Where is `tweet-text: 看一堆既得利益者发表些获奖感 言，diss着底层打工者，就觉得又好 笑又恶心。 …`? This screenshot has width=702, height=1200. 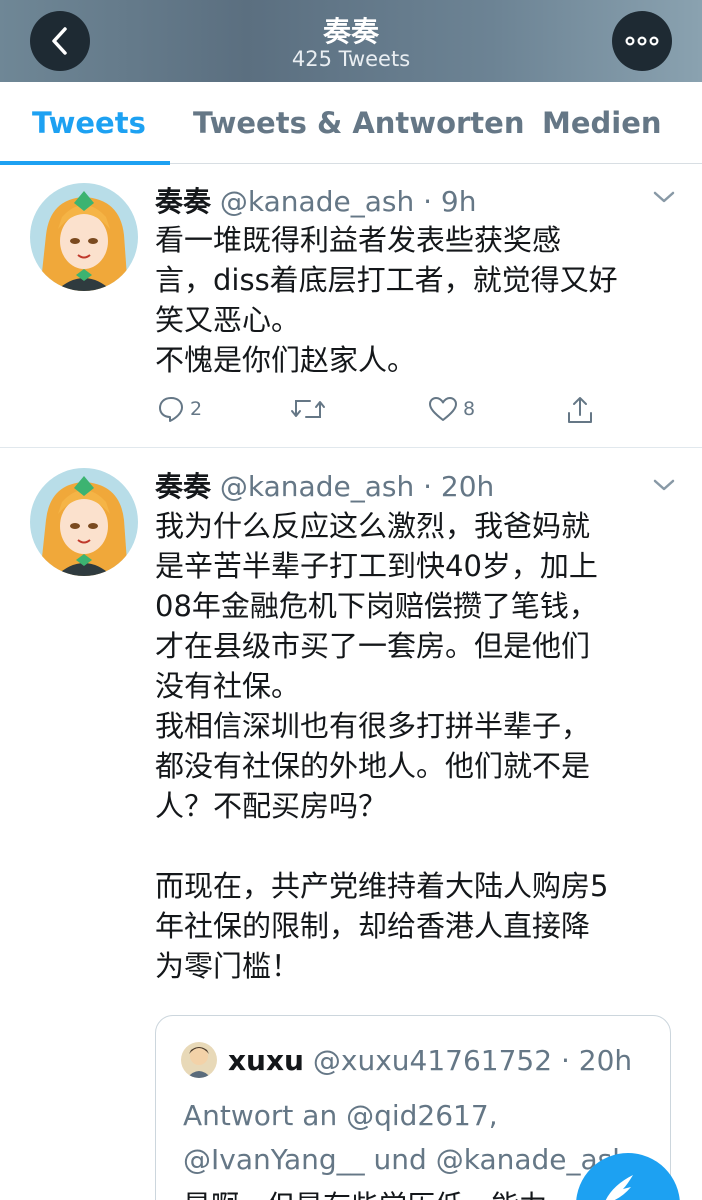 tweet-text: 看一堆既得利益者发表些获奖感 言，diss着底层打工者，就觉得又好 笑又恶心。 … is located at coordinates (386, 300).